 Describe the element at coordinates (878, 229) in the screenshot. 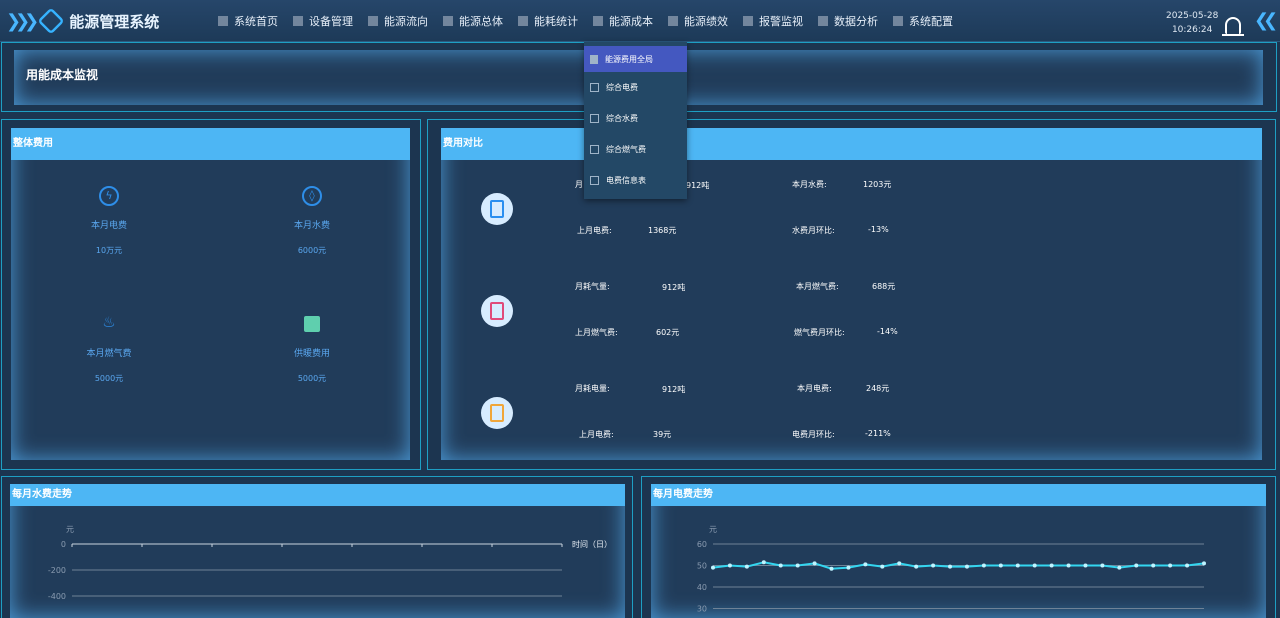

I see `compare-value: -13%` at that location.